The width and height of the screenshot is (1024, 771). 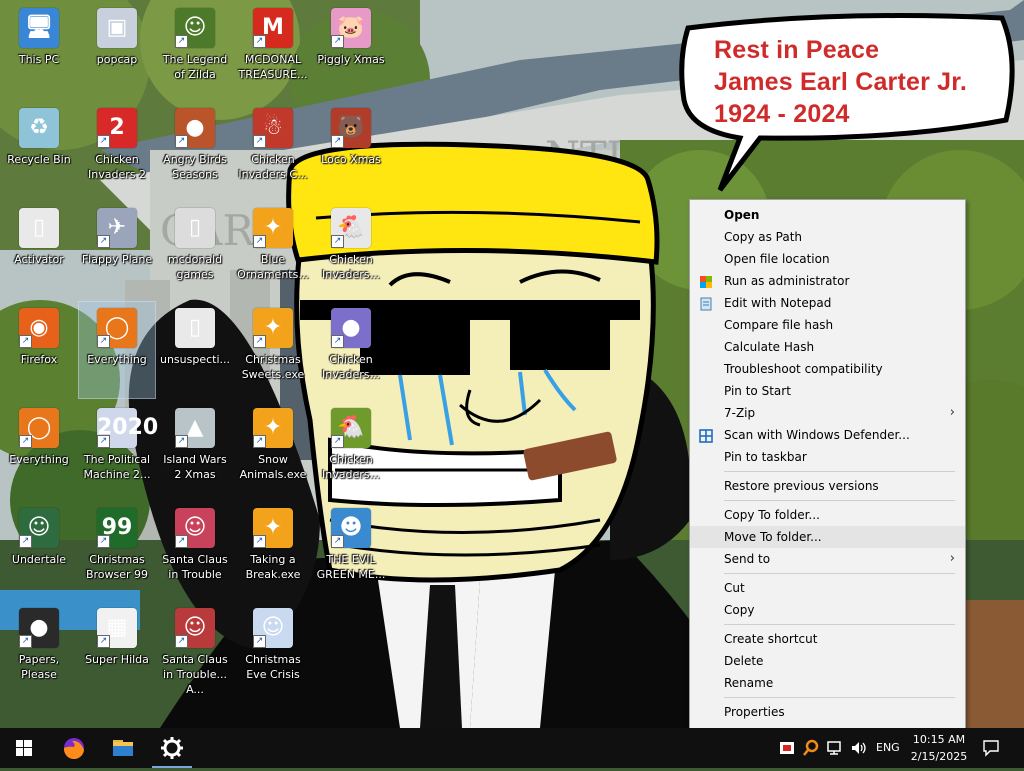 I want to click on christmas-eve-crisis-icon: ☺ ↗, so click(x=273, y=628).